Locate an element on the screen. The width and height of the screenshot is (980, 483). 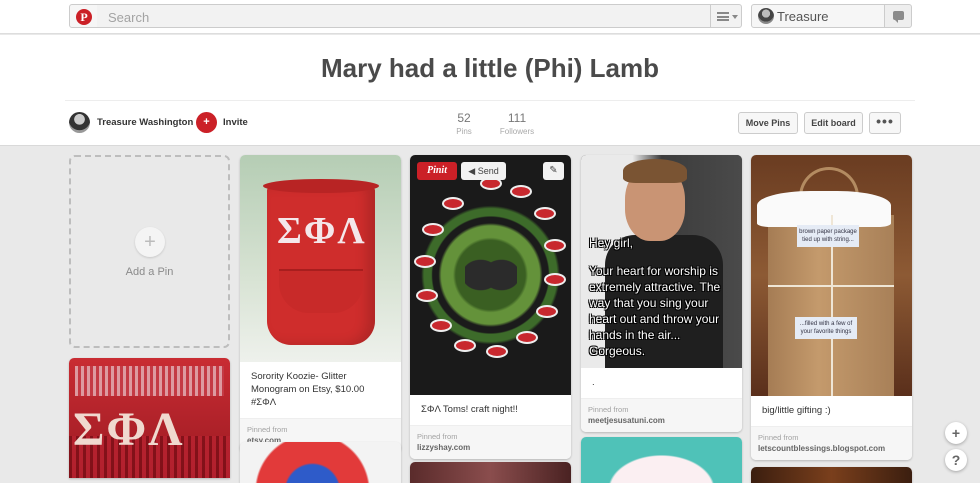
art-letters: ΣΦΛ is located at coordinates (129, 429).